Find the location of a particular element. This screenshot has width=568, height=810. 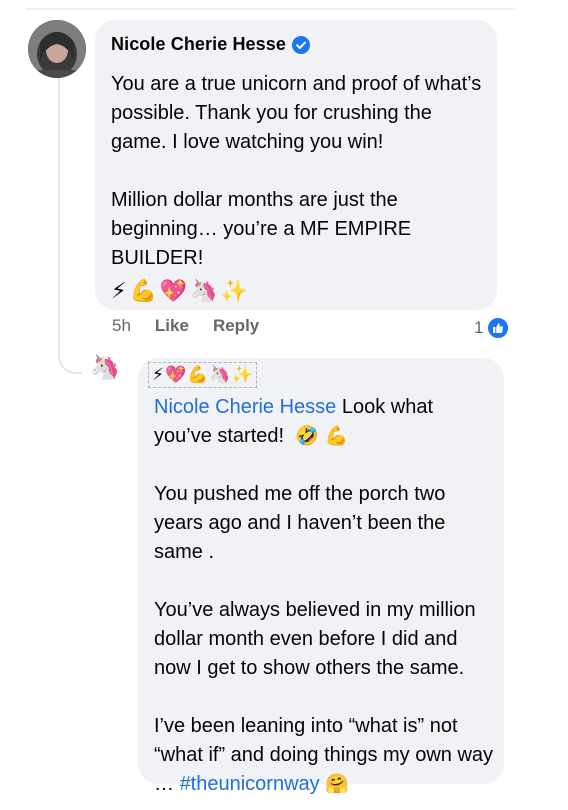

comment-header: Nicole Cherie Hesse is located at coordinates (210, 44).